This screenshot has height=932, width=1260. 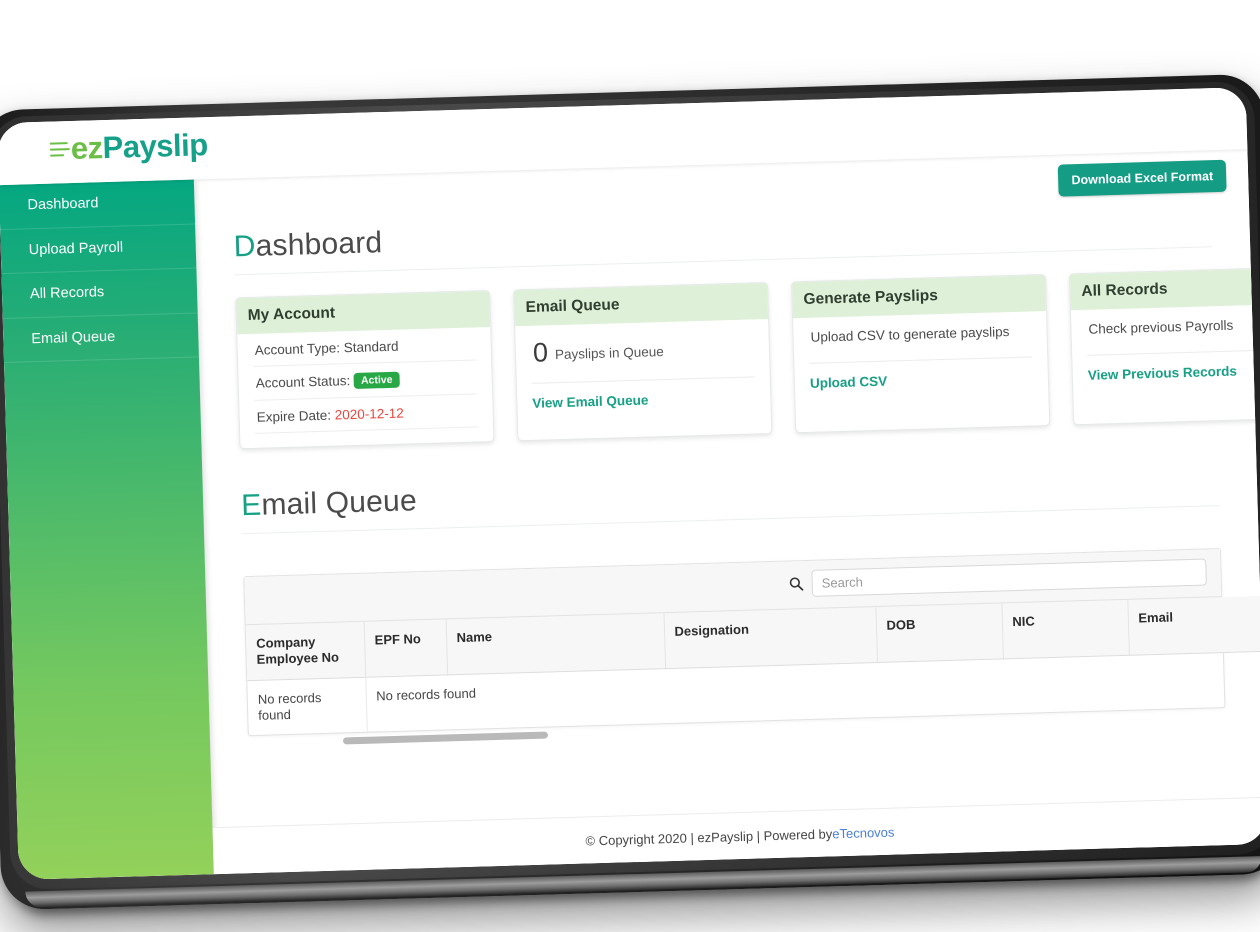 I want to click on generate-payslips-description: Upload CSV to generate payslips, so click(x=920, y=337).